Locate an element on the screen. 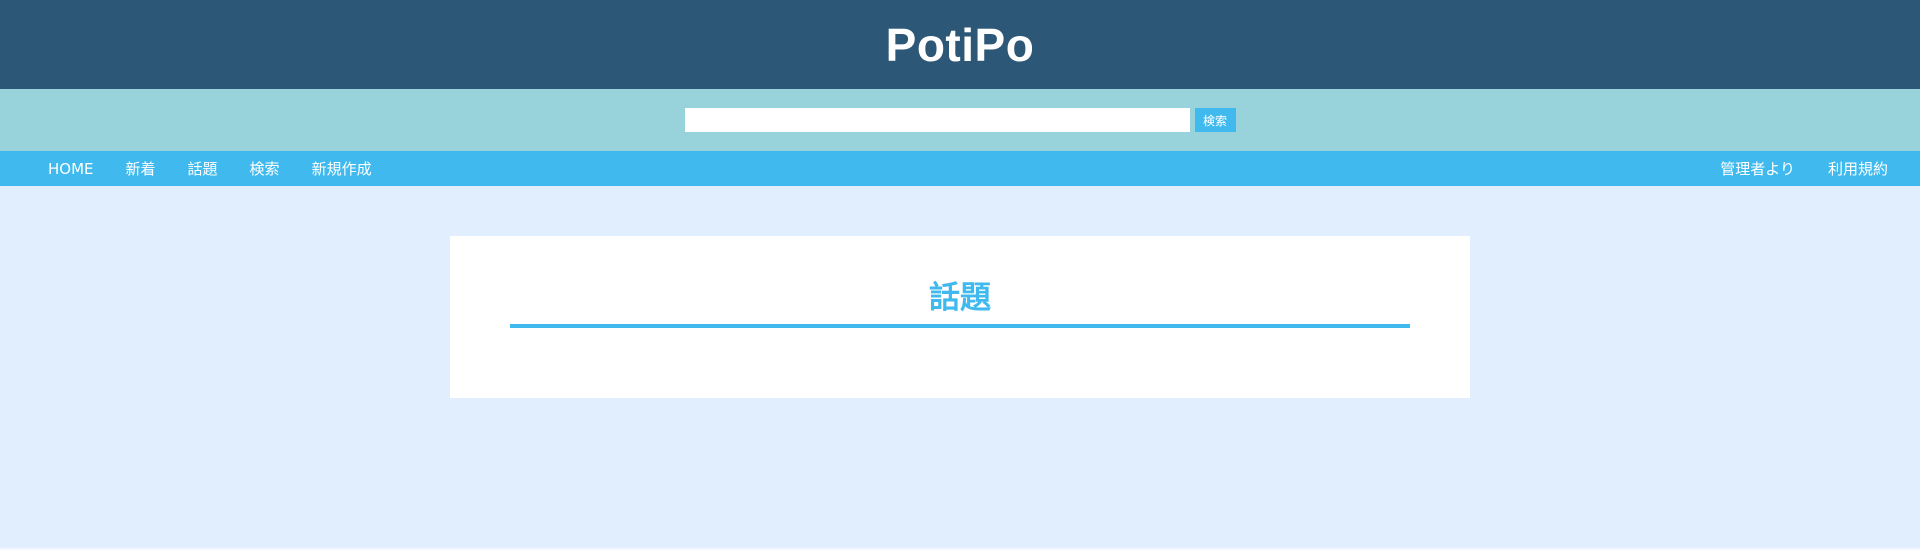 The height and width of the screenshot is (550, 1920). card-title: 話題 is located at coordinates (960, 298).